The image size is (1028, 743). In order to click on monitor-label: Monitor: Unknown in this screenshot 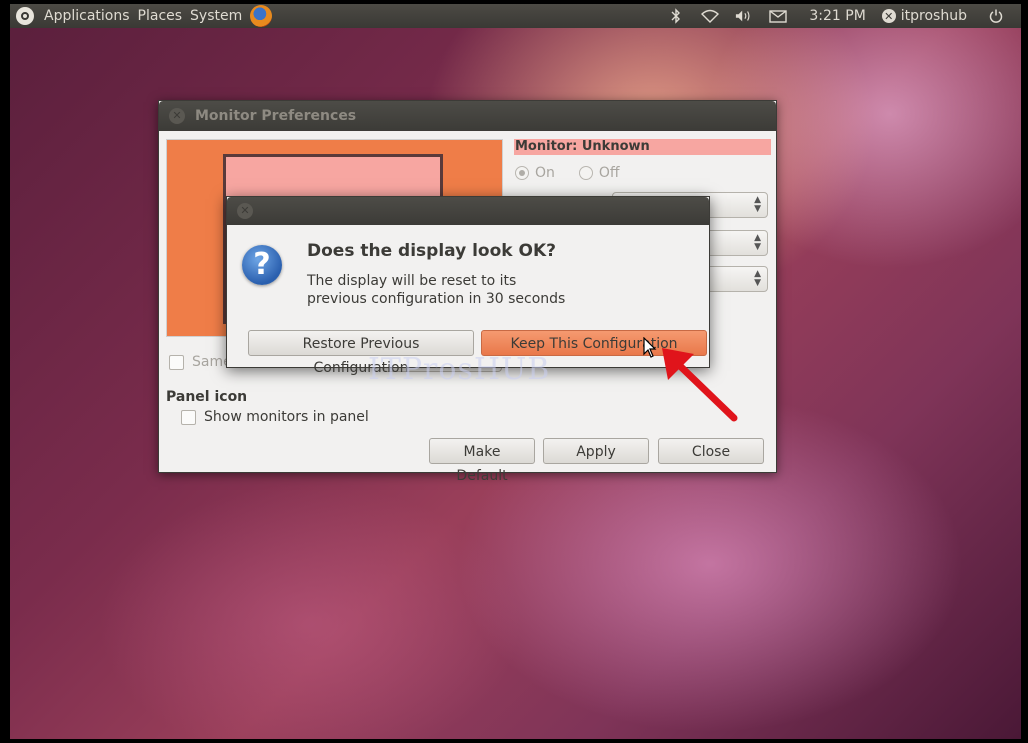, I will do `click(642, 147)`.